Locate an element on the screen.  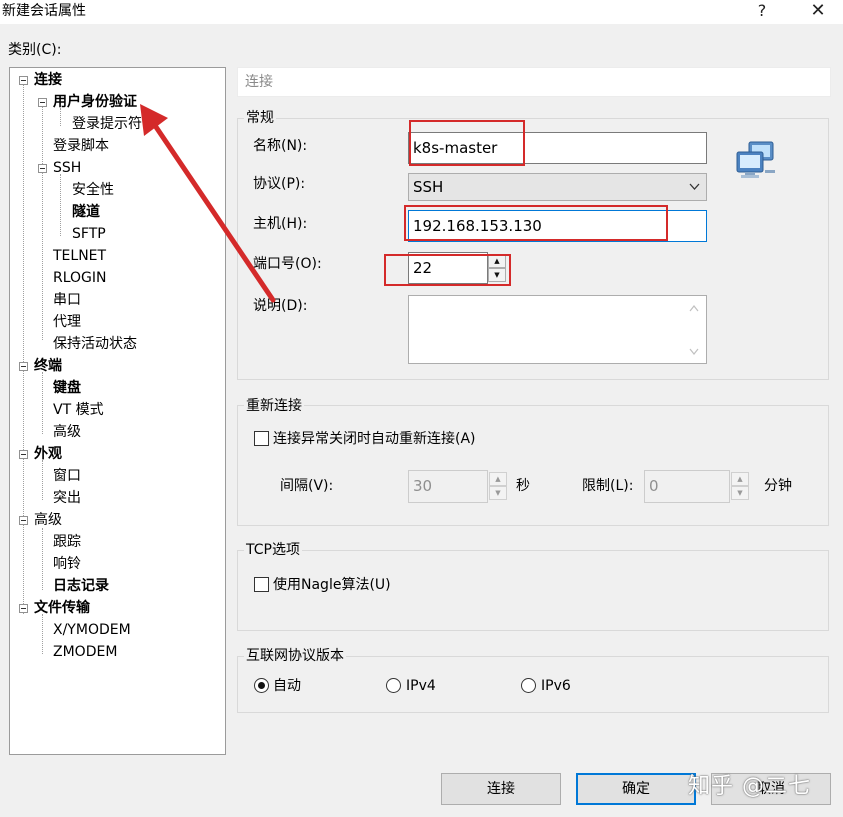
tree-item-appearance: 外观 is located at coordinates (48, 454).